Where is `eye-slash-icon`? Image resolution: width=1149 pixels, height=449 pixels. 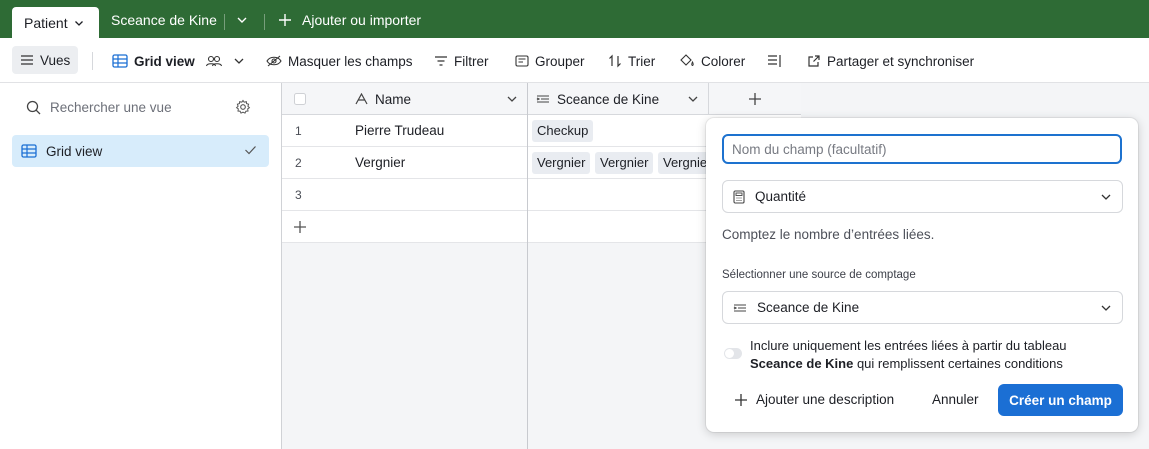
eye-slash-icon is located at coordinates (274, 61).